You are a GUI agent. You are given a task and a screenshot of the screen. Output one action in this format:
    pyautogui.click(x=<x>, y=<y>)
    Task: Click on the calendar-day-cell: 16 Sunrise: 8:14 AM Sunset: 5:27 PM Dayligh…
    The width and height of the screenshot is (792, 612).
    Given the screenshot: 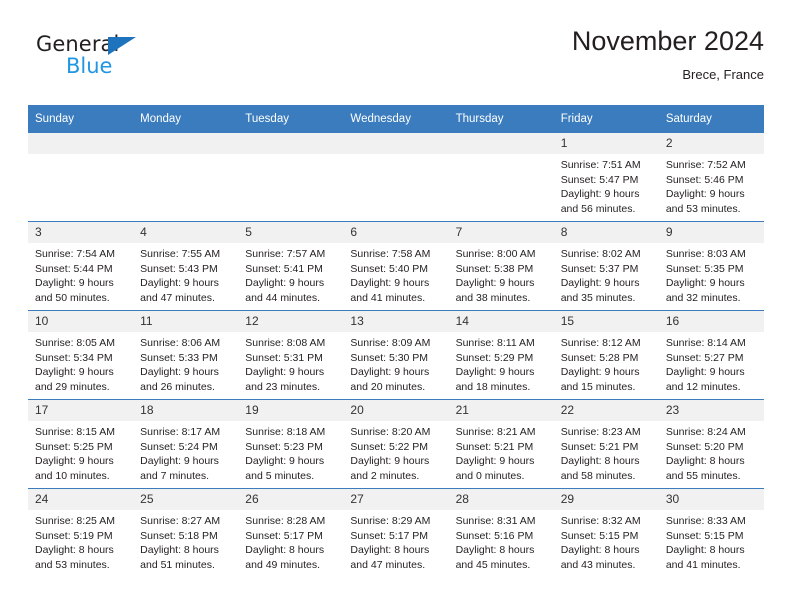 What is the action you would take?
    pyautogui.click(x=711, y=355)
    